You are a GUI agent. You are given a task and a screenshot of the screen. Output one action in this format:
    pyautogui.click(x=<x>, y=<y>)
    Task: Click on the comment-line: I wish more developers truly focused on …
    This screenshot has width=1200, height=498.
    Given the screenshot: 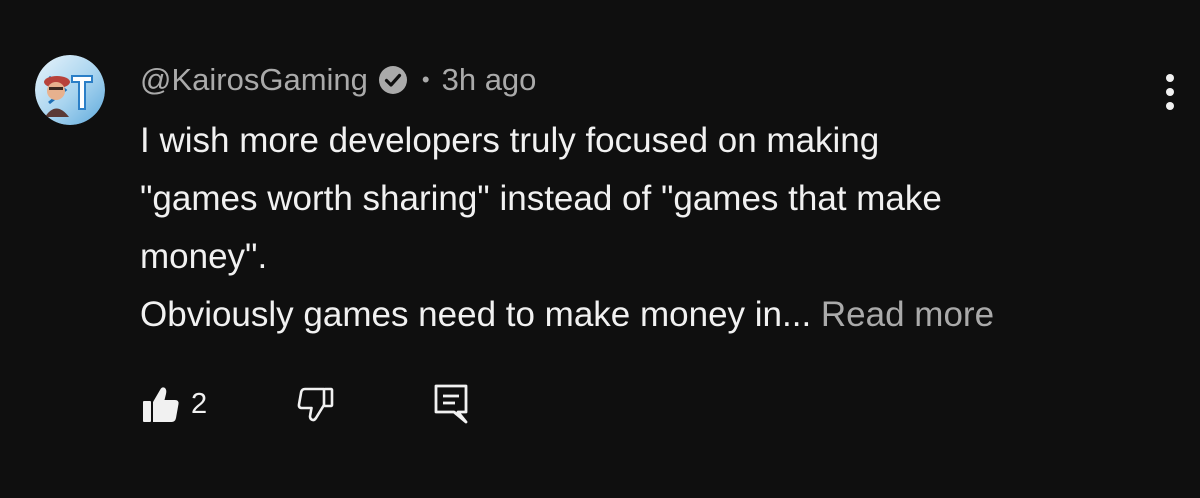 What is the action you would take?
    pyautogui.click(x=510, y=140)
    